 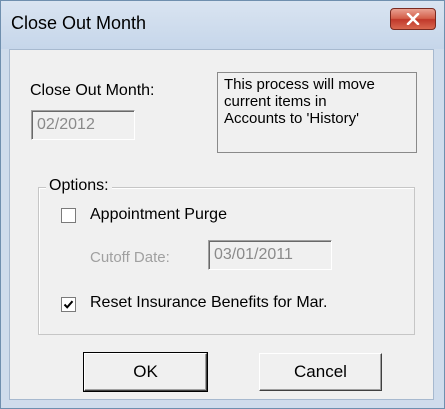 What do you see at coordinates (130, 257) in the screenshot?
I see `cutoff-date-label: Cutoff Date:` at bounding box center [130, 257].